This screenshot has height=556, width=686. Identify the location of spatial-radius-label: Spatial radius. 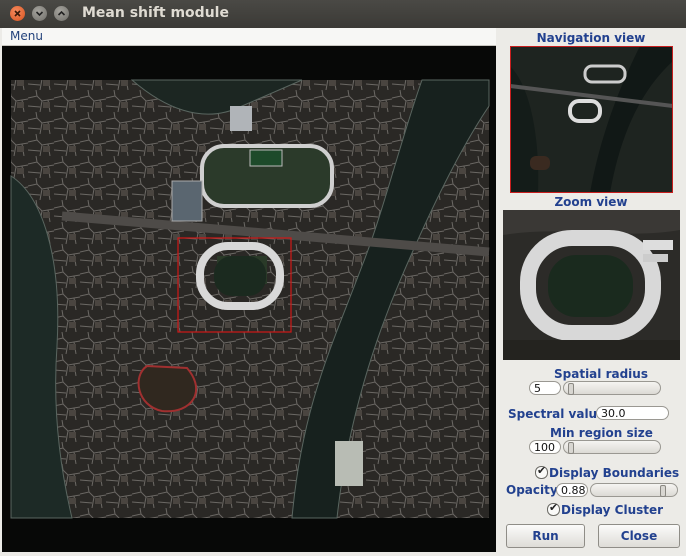
(601, 374).